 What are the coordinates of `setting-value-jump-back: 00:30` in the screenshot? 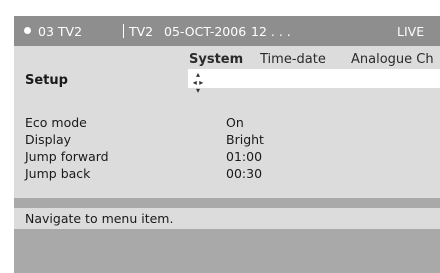 It's located at (244, 173).